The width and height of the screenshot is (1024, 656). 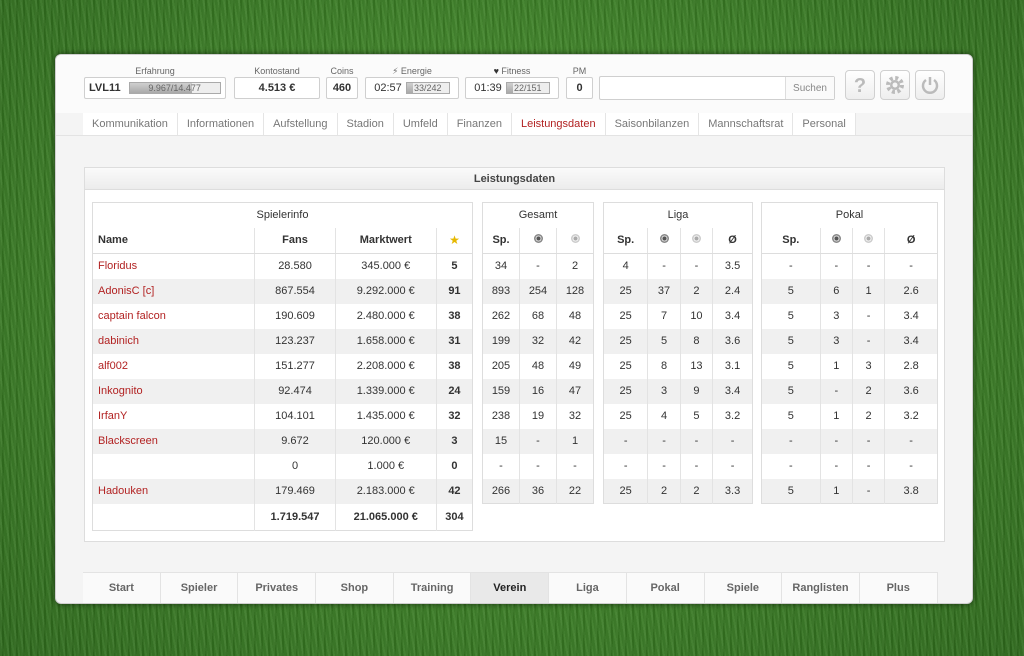 I want to click on nav-privates: Privates, so click(x=277, y=588).